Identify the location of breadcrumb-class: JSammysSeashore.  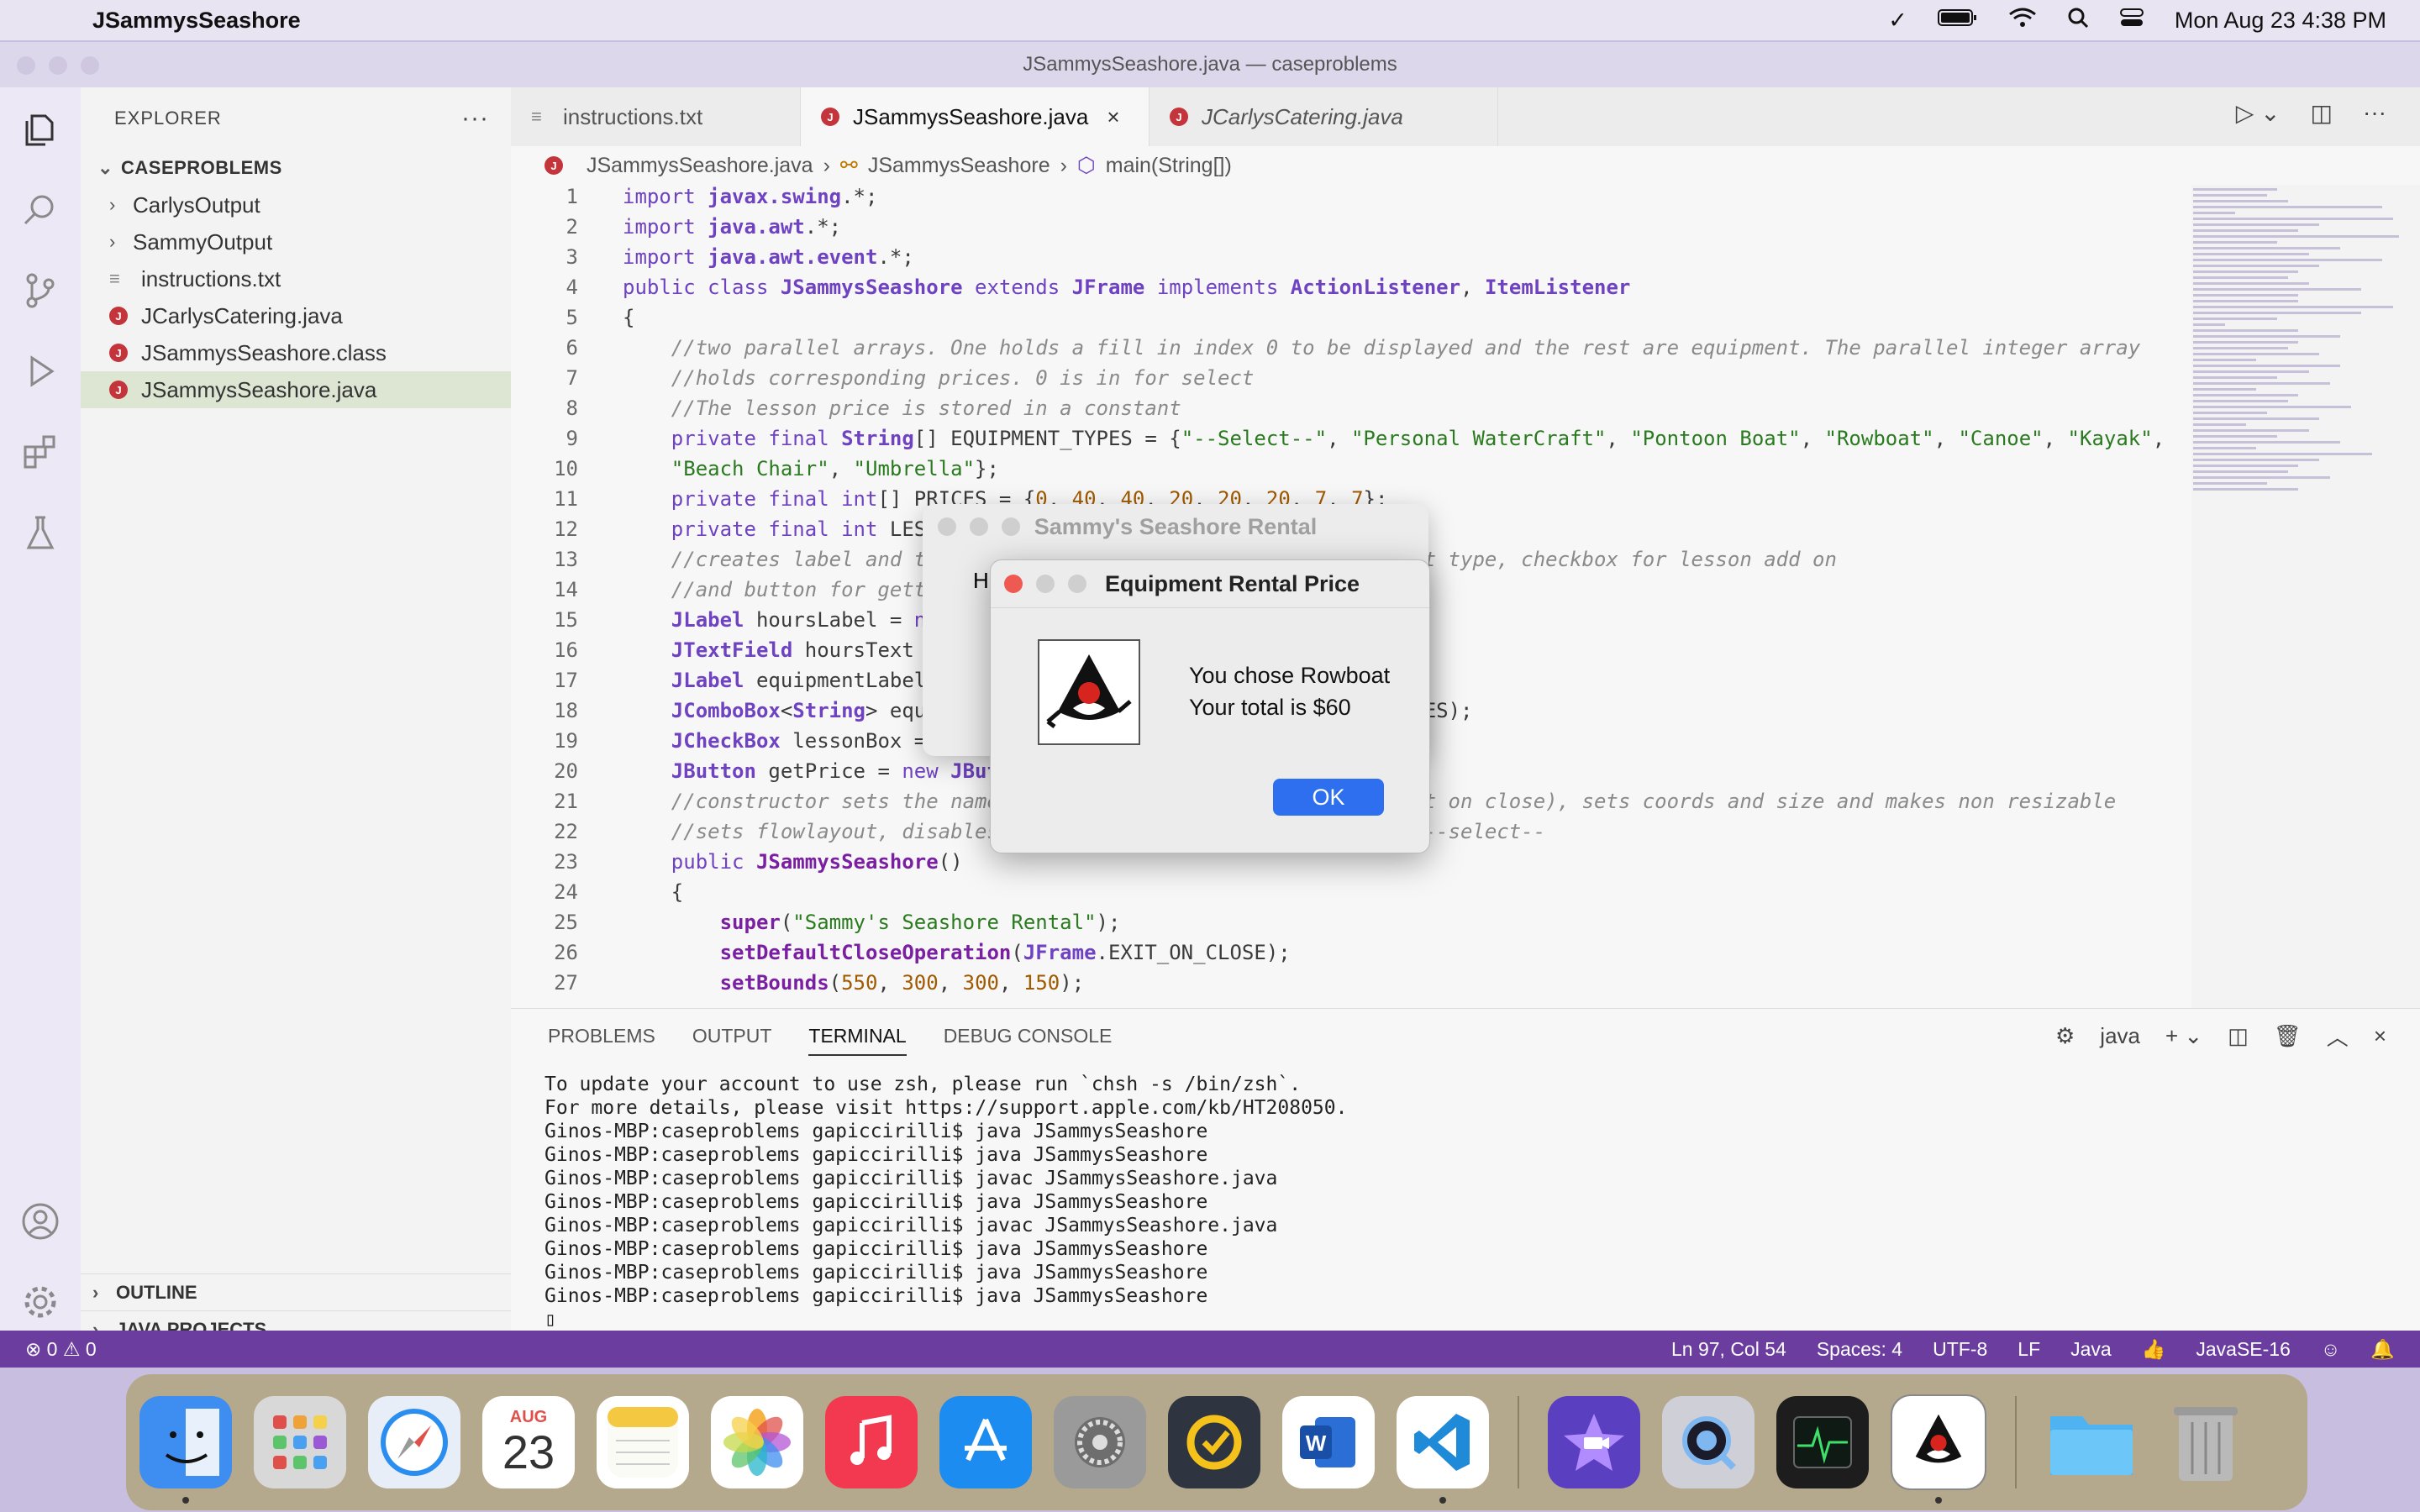
(959, 166).